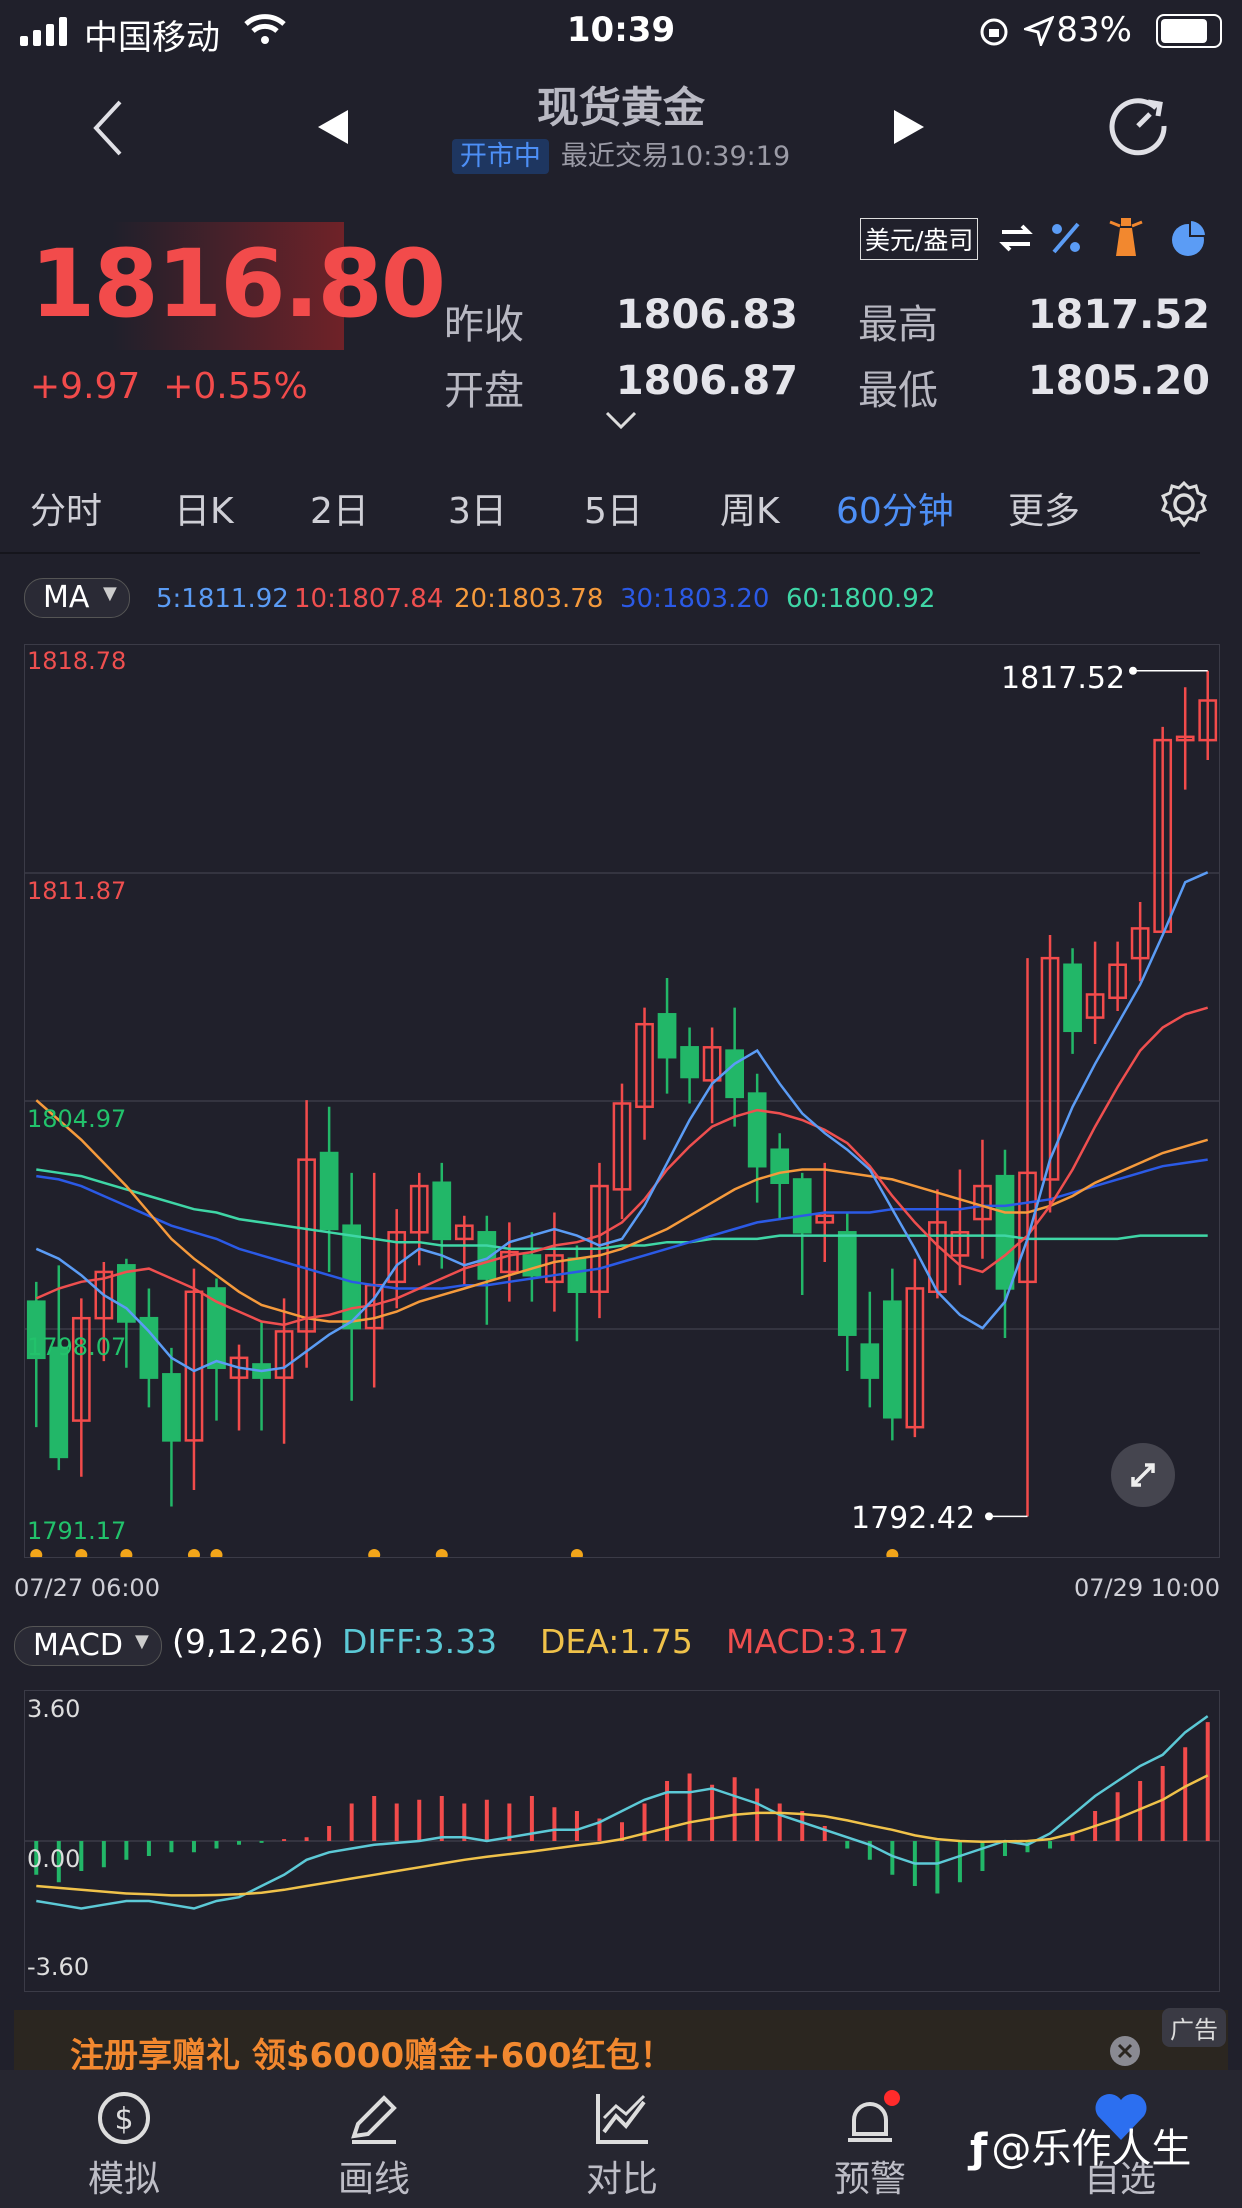 This screenshot has width=1242, height=2208. Describe the element at coordinates (1118, 381) in the screenshot. I see `low-value: 1805.20` at that location.